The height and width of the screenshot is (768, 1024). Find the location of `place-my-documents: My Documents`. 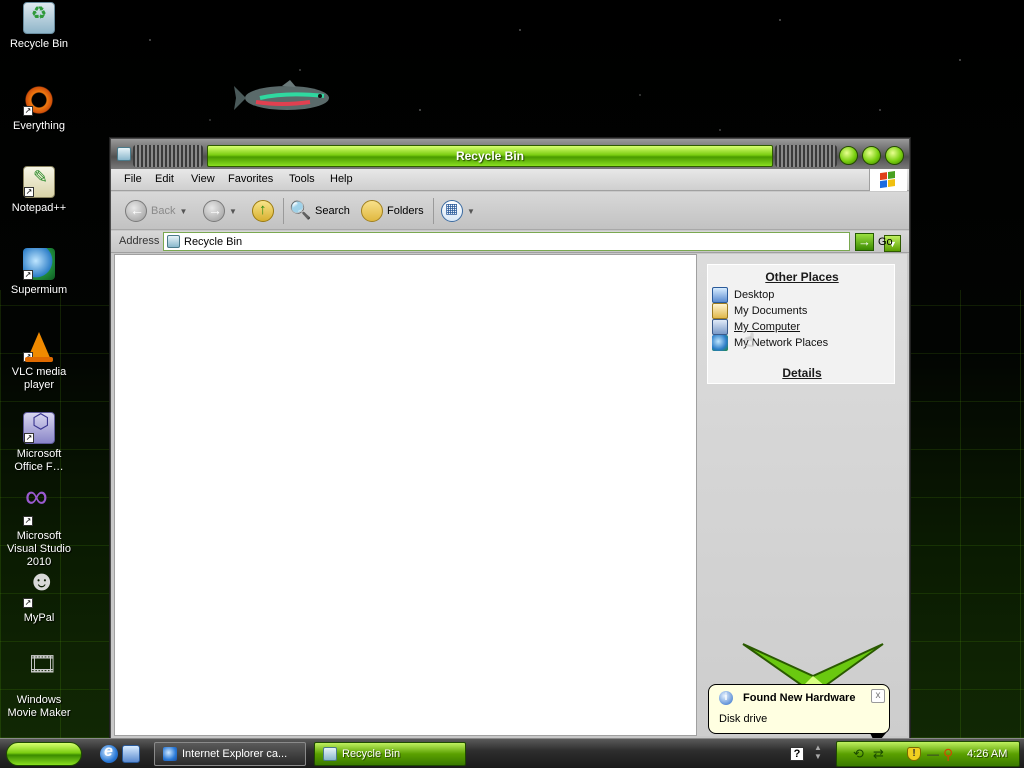

place-my-documents: My Documents is located at coordinates (759, 311).